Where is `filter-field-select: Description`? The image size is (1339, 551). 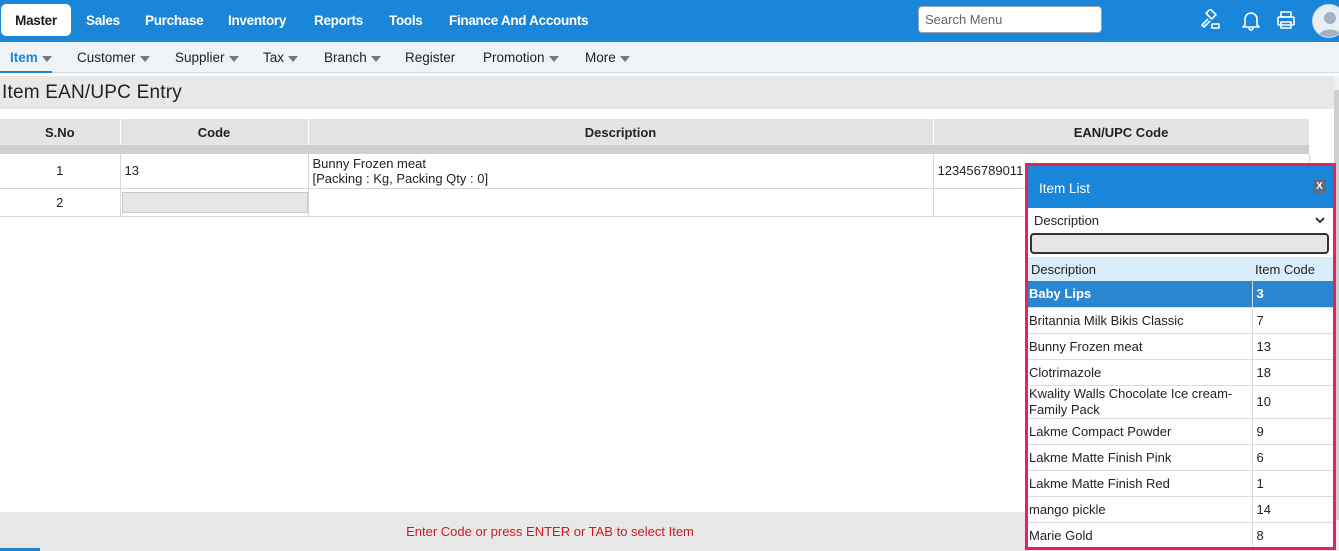
filter-field-select: Description is located at coordinates (1179, 220).